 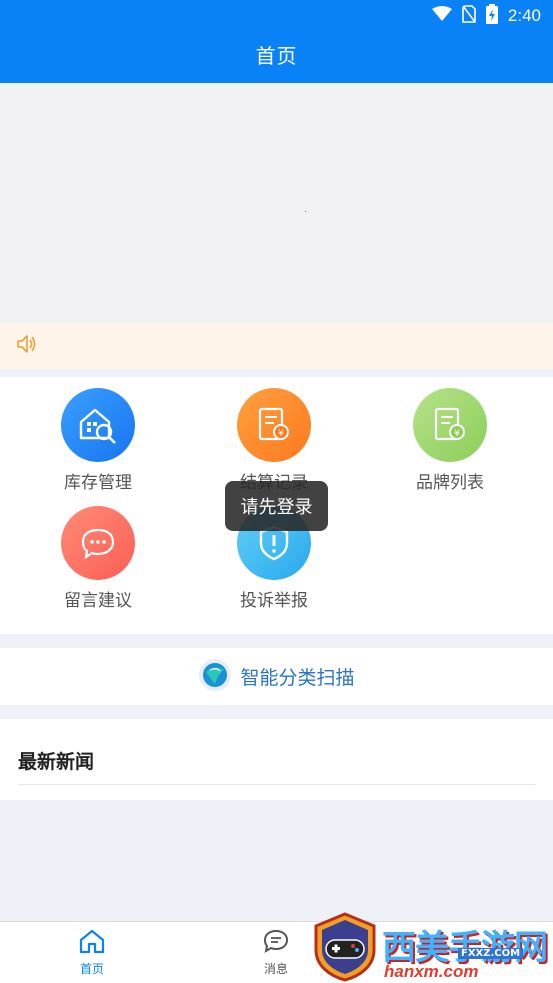 What do you see at coordinates (92, 943) in the screenshot?
I see `home-icon` at bounding box center [92, 943].